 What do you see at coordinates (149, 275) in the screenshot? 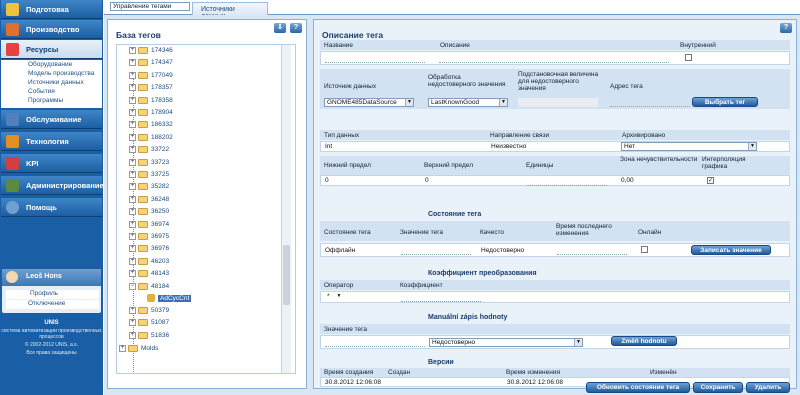
I see `tree-node: +48143` at bounding box center [149, 275].